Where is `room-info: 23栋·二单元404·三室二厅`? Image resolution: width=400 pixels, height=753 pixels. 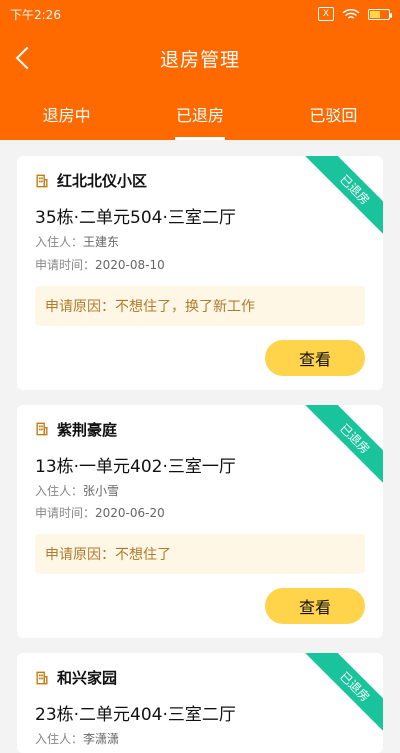 room-info: 23栋·二单元404·三室二厅 is located at coordinates (135, 715).